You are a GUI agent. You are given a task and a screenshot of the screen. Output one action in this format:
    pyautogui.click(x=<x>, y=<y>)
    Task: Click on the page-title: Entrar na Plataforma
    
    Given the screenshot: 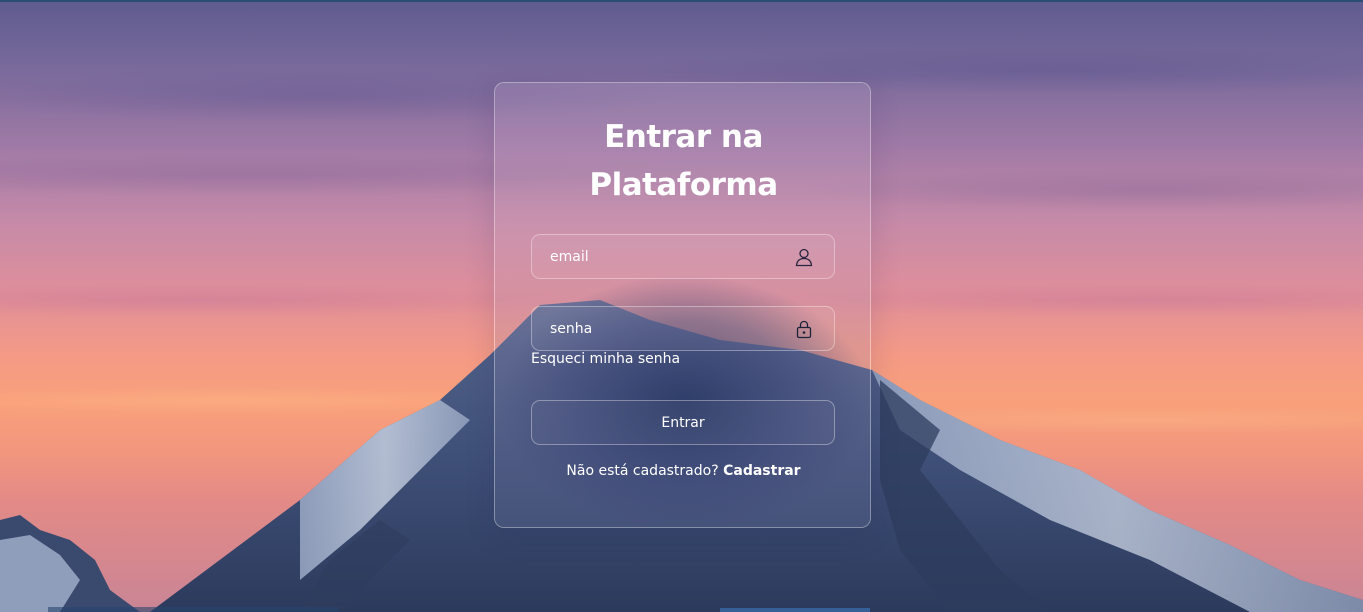 What is the action you would take?
    pyautogui.click(x=682, y=161)
    